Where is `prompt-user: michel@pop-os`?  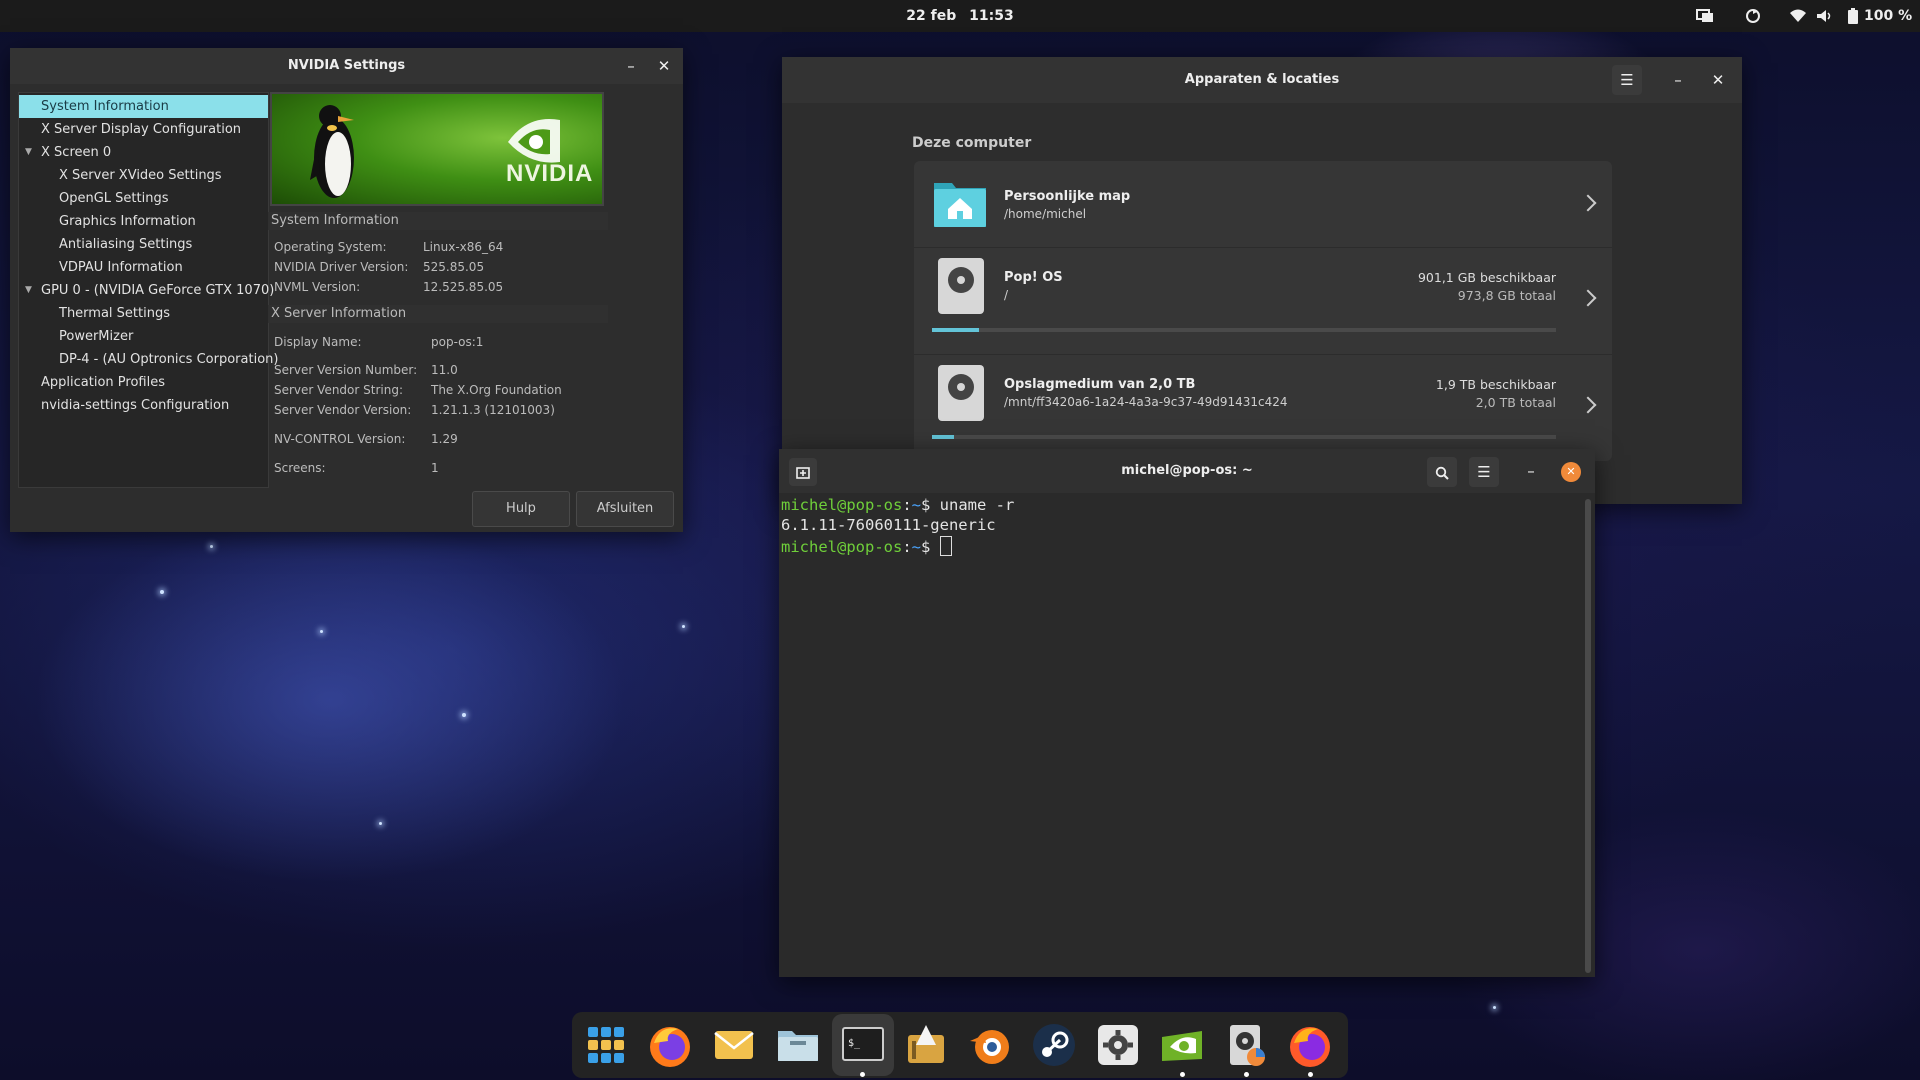 prompt-user: michel@pop-os is located at coordinates (842, 547).